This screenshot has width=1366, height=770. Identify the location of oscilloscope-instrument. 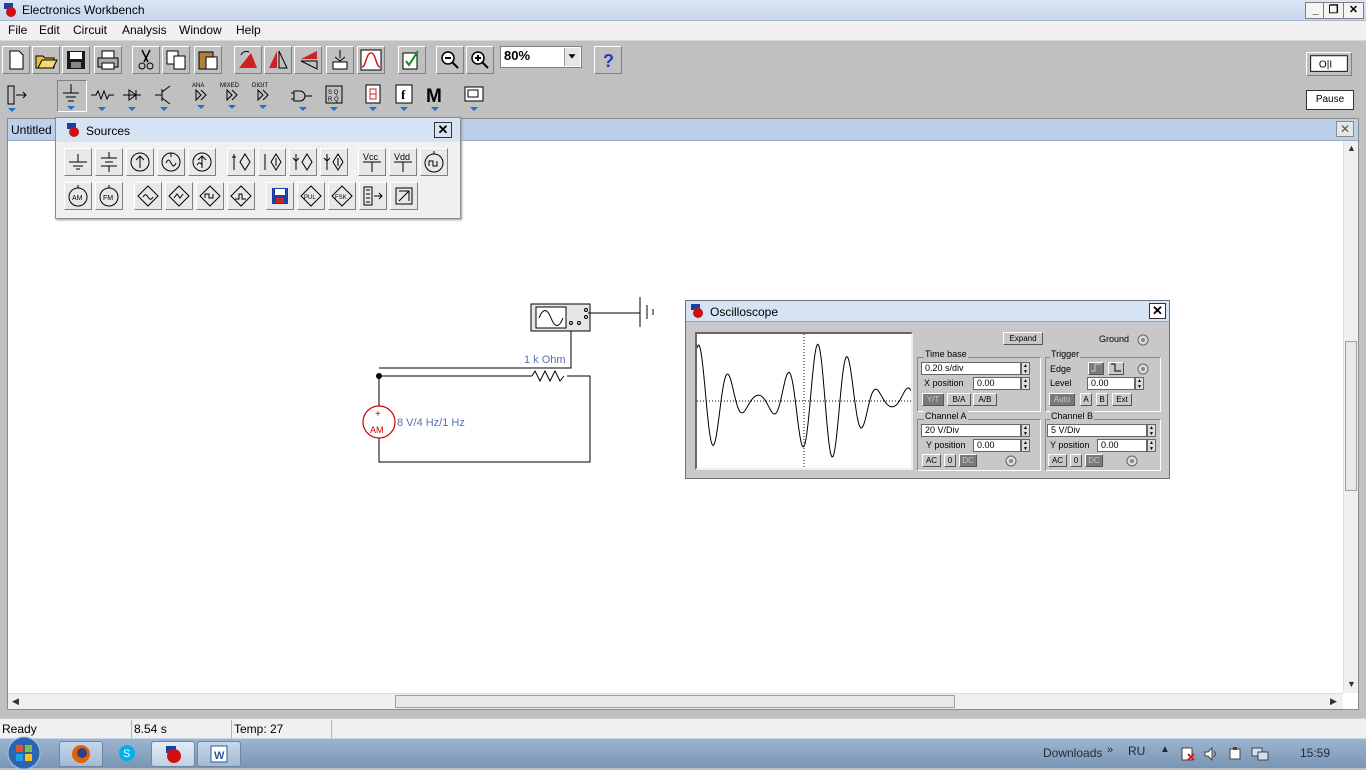
(560, 317).